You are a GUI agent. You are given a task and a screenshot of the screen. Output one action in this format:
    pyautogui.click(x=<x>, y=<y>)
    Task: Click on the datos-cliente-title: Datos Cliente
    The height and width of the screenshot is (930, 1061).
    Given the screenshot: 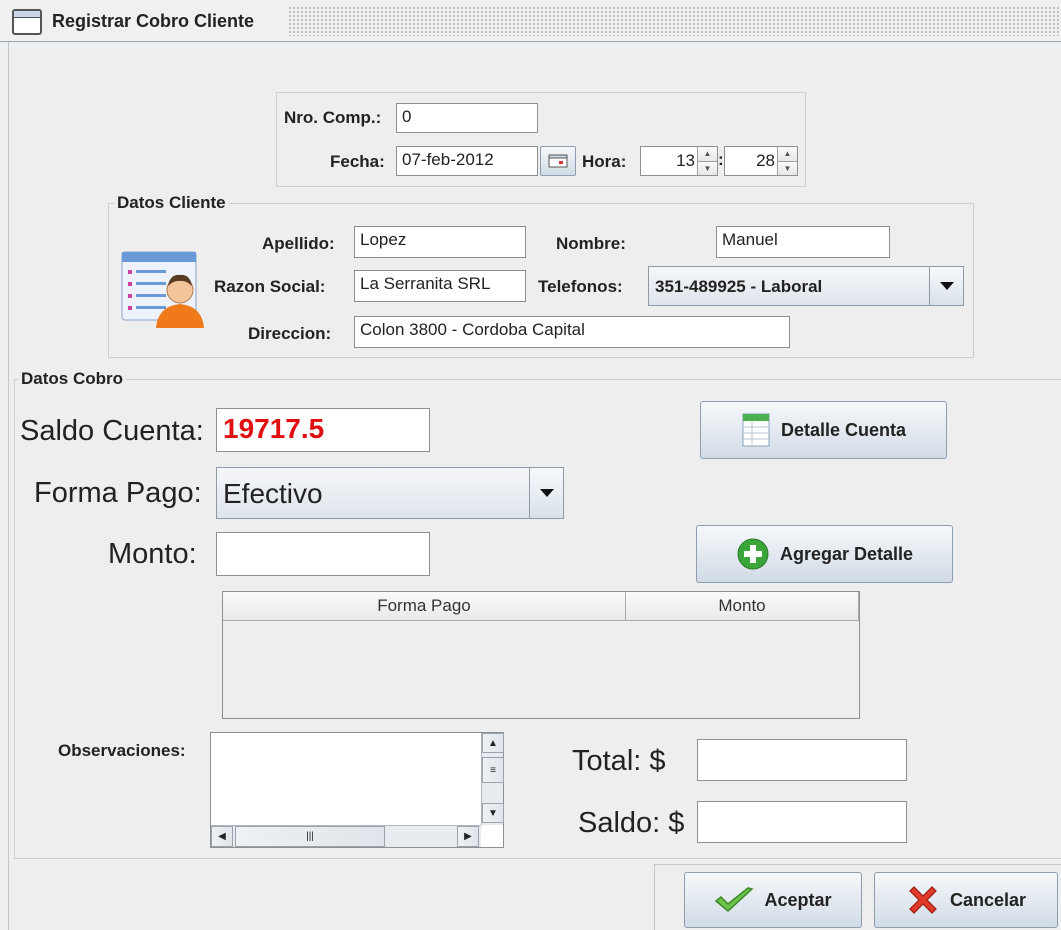 What is the action you would take?
    pyautogui.click(x=171, y=203)
    